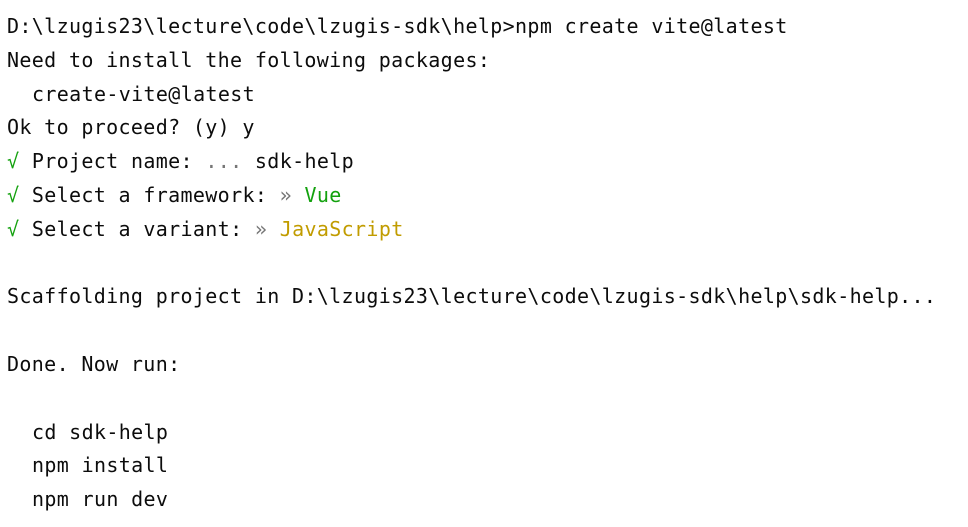  I want to click on next-command-dev: npm run dev, so click(100, 499).